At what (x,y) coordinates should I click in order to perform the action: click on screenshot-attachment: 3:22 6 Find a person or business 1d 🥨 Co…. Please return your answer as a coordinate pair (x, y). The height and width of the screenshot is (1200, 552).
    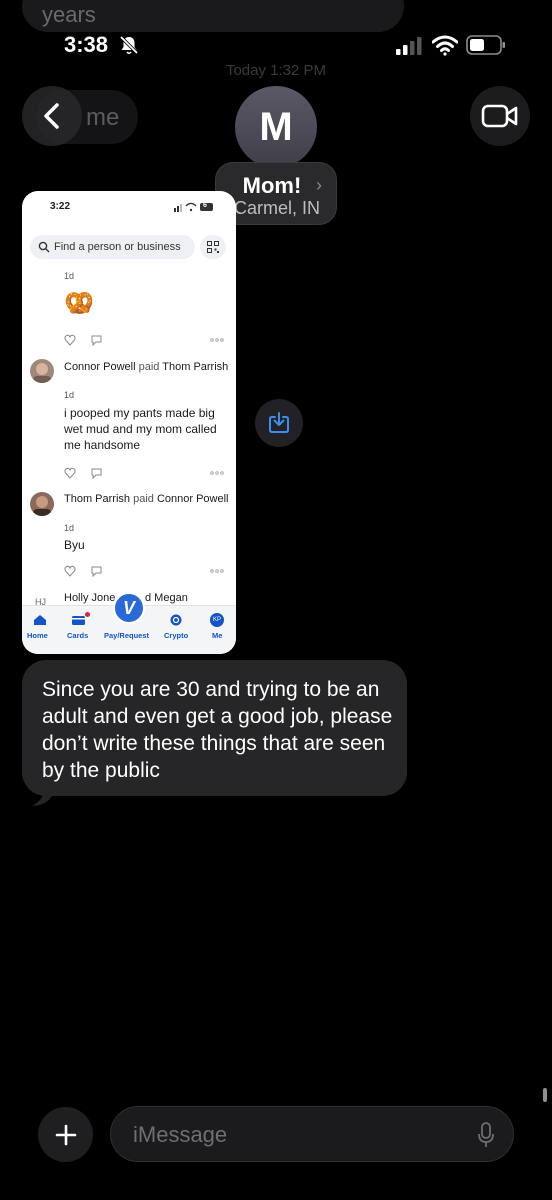
    Looking at the image, I should click on (129, 422).